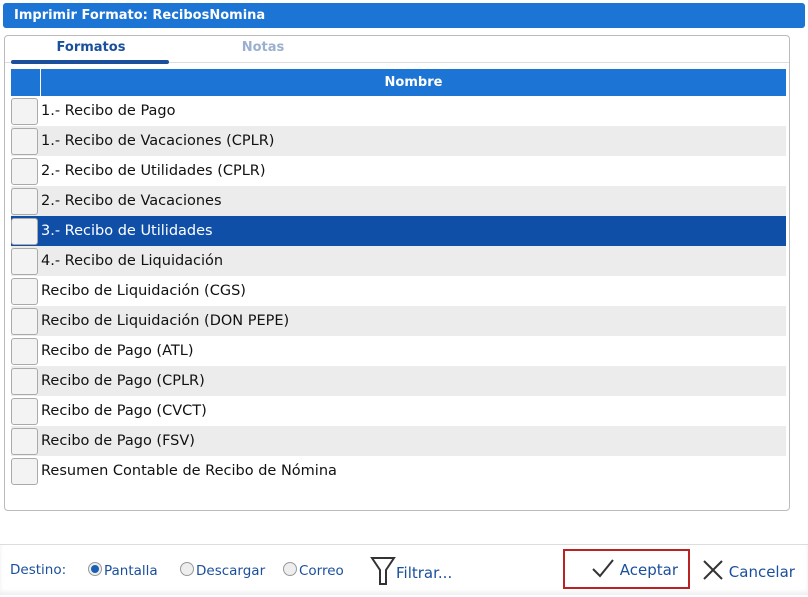 Image resolution: width=808 pixels, height=597 pixels. Describe the element at coordinates (143, 291) in the screenshot. I see `row-name: Recibo de Liquidación (CGS)` at that location.